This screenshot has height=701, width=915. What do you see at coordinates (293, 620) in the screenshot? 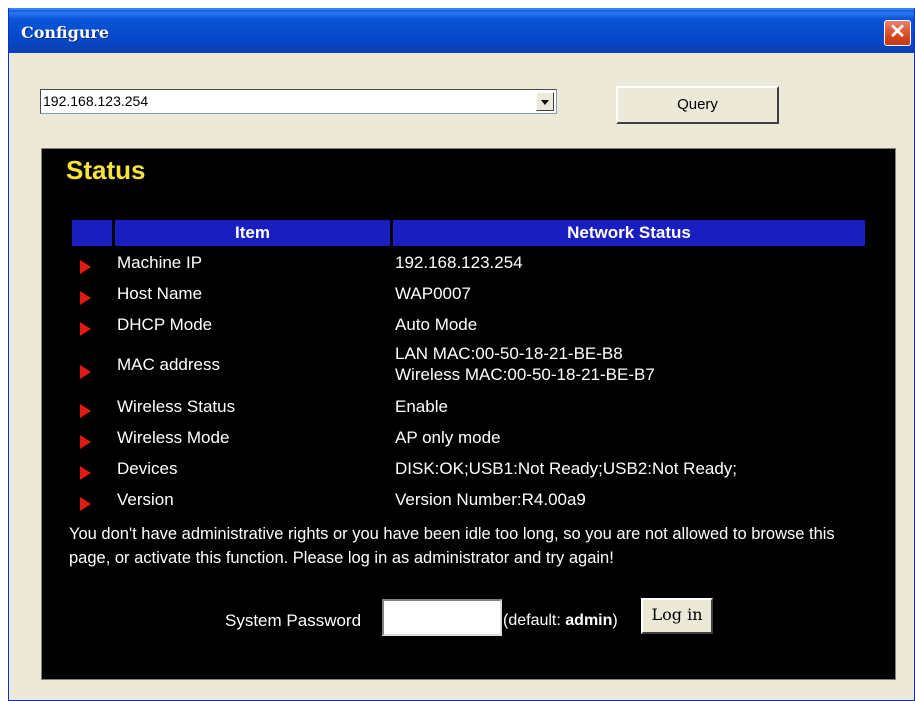
I see `password-label: System Password` at bounding box center [293, 620].